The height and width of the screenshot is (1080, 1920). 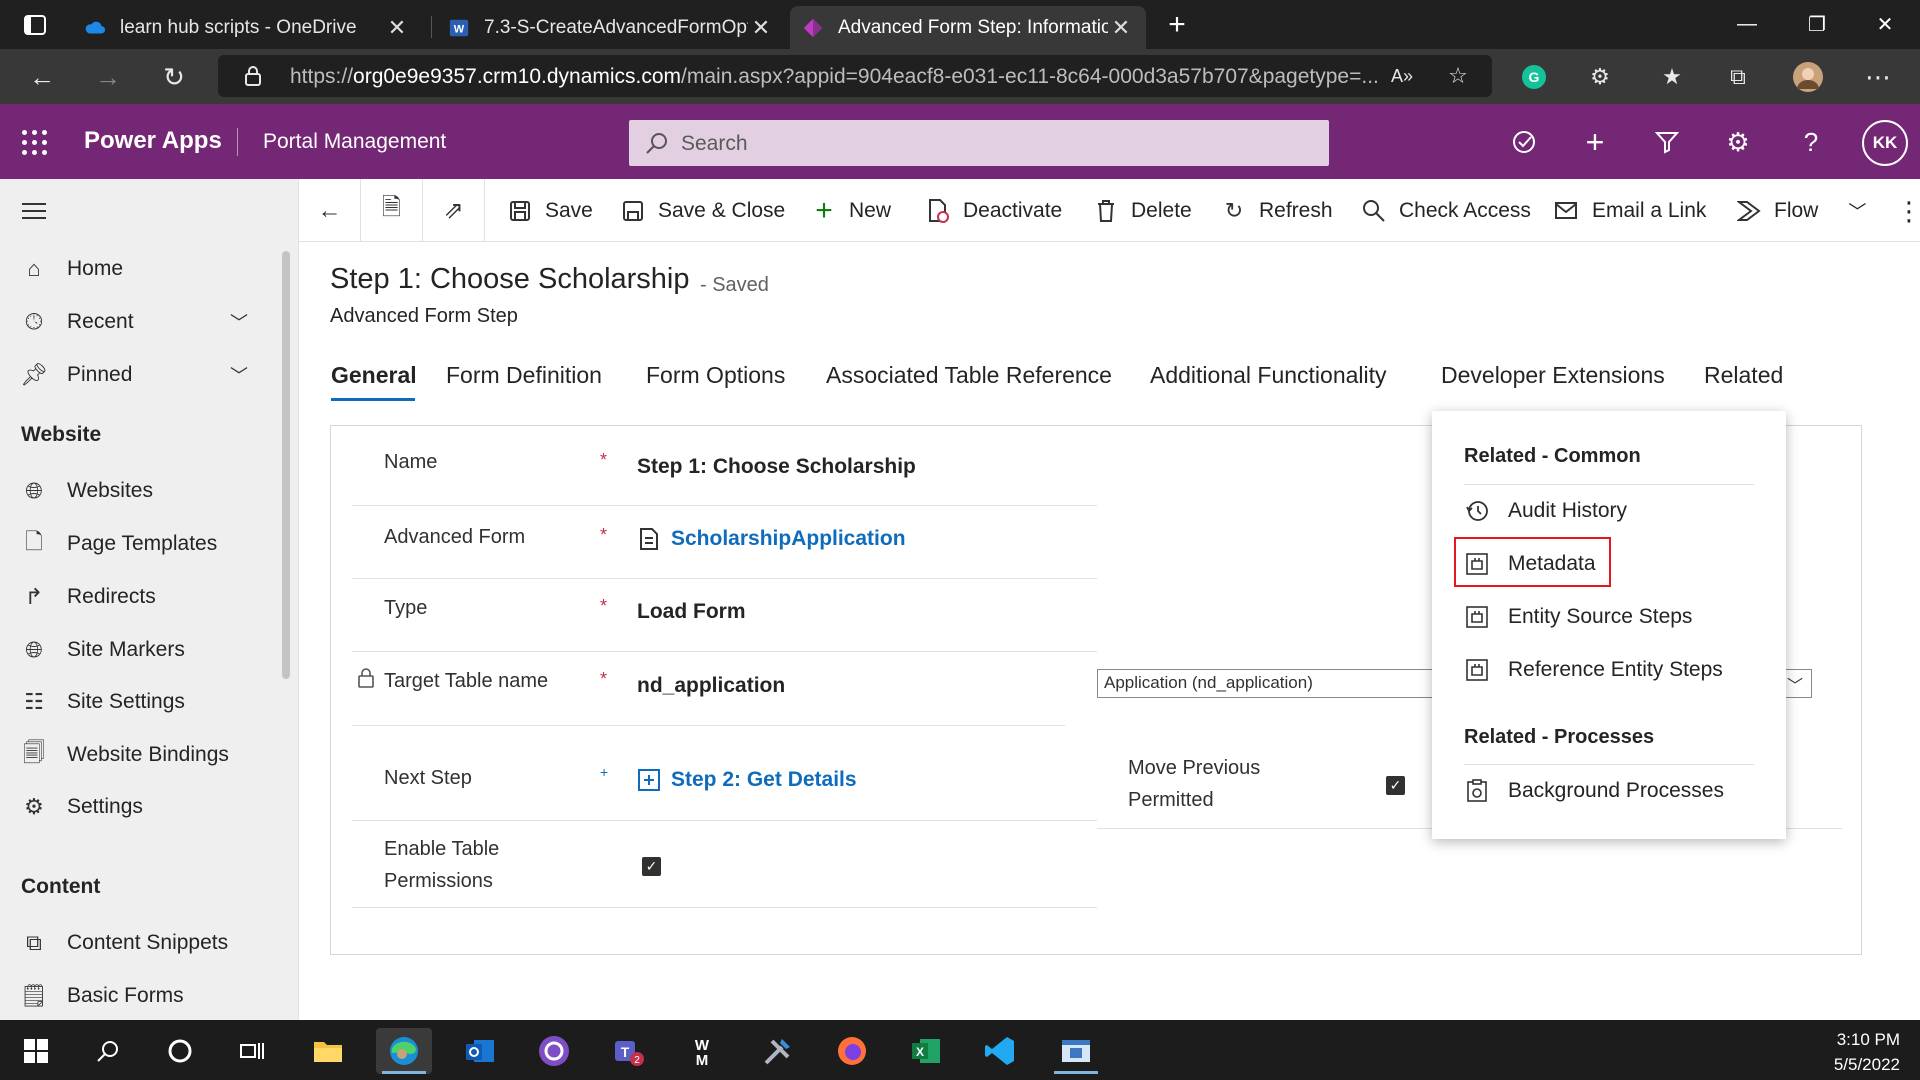 I want to click on open-in-new-window-button: ⇗, so click(x=454, y=210).